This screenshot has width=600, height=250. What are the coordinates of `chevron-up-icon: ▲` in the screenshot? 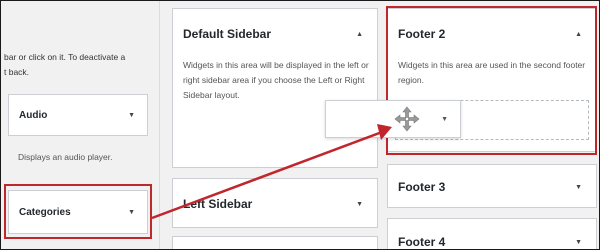 It's located at (359, 34).